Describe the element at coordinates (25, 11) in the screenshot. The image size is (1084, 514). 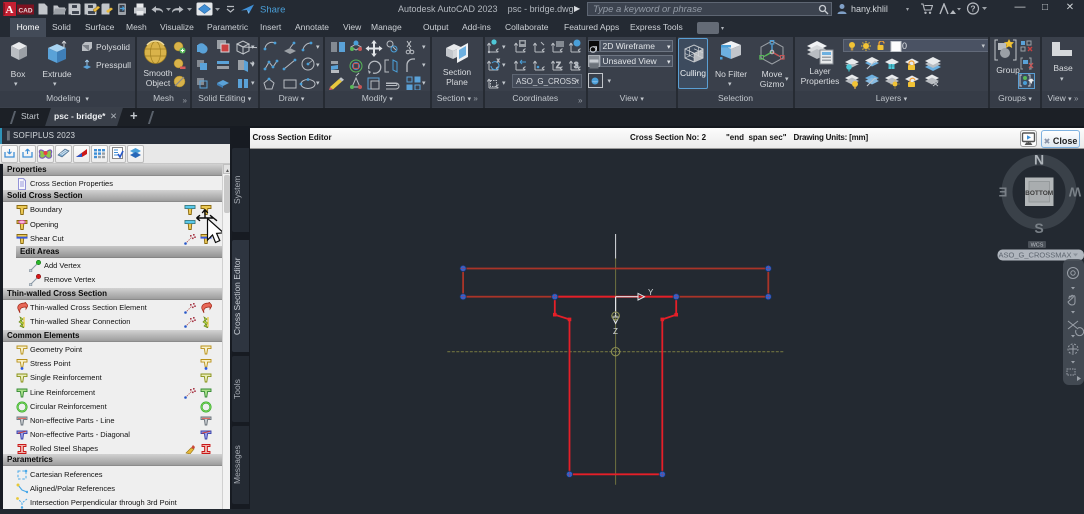
I see `svg-text: CAD` at that location.